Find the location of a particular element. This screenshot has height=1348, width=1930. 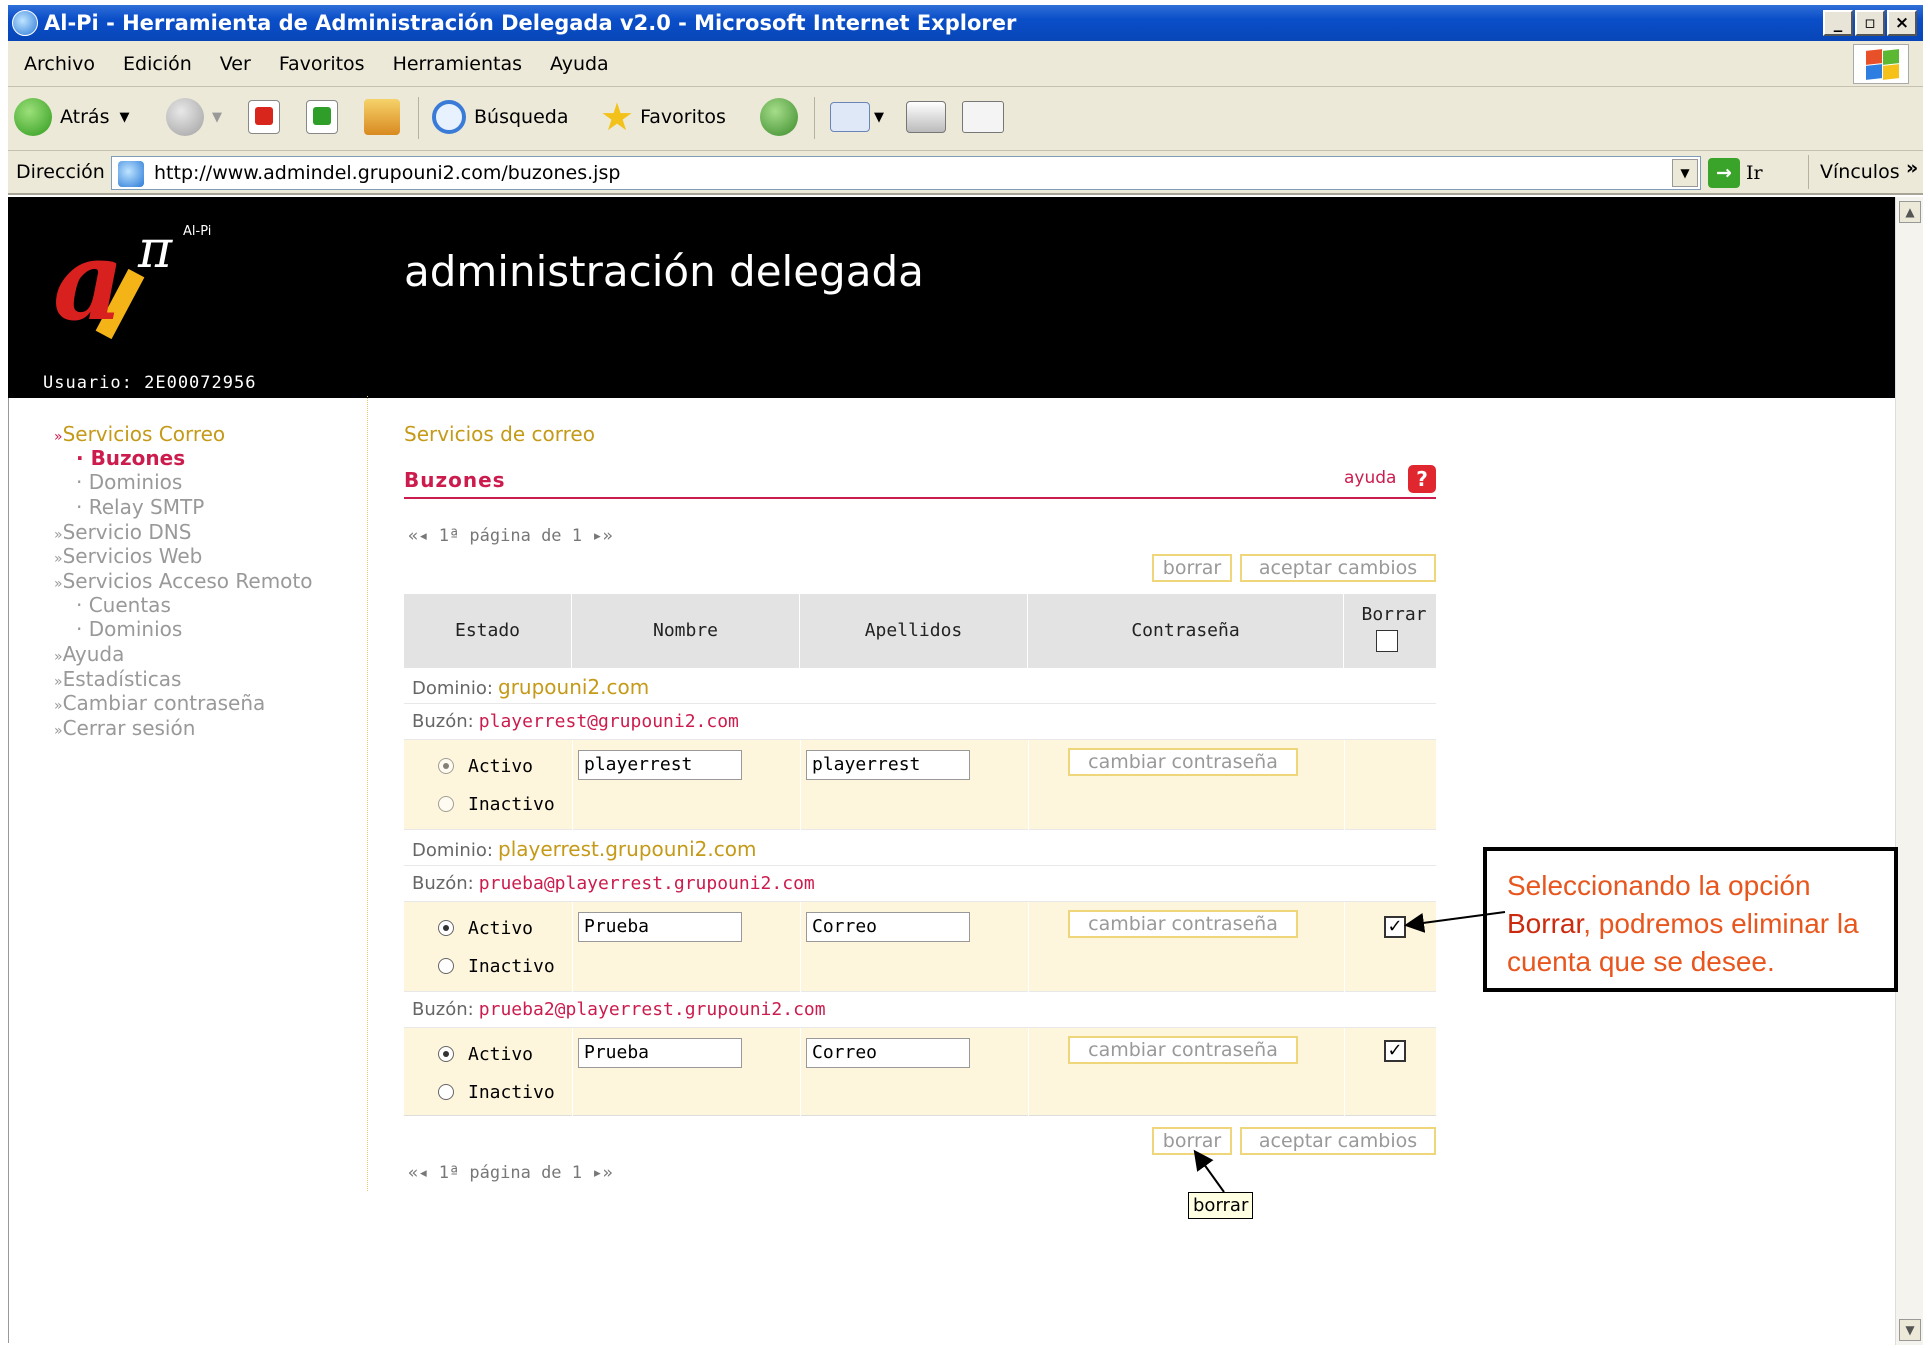

close-button: × is located at coordinates (1902, 23).